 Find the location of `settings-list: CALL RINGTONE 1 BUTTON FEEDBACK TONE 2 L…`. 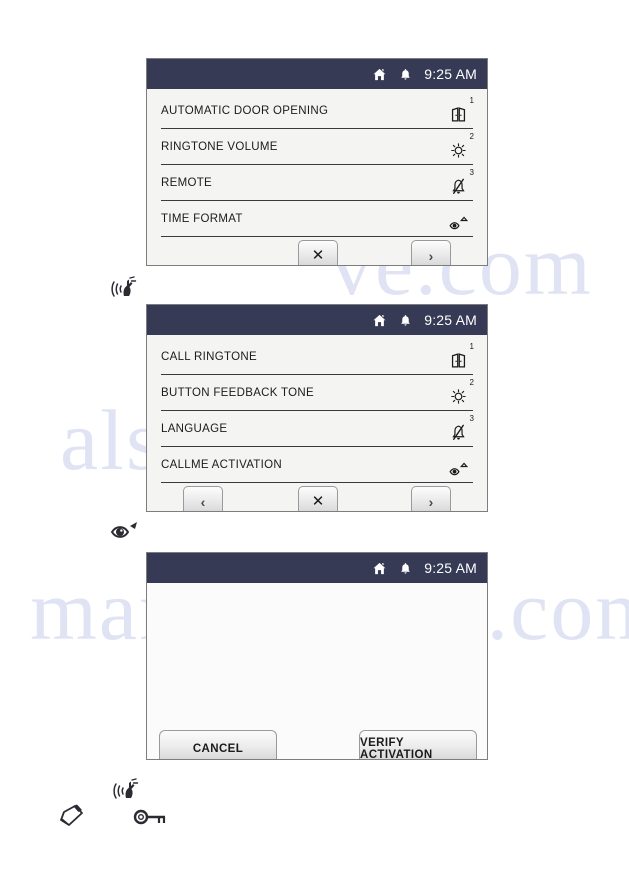

settings-list: CALL RINGTONE 1 BUTTON FEEDBACK TONE 2 L… is located at coordinates (317, 409).